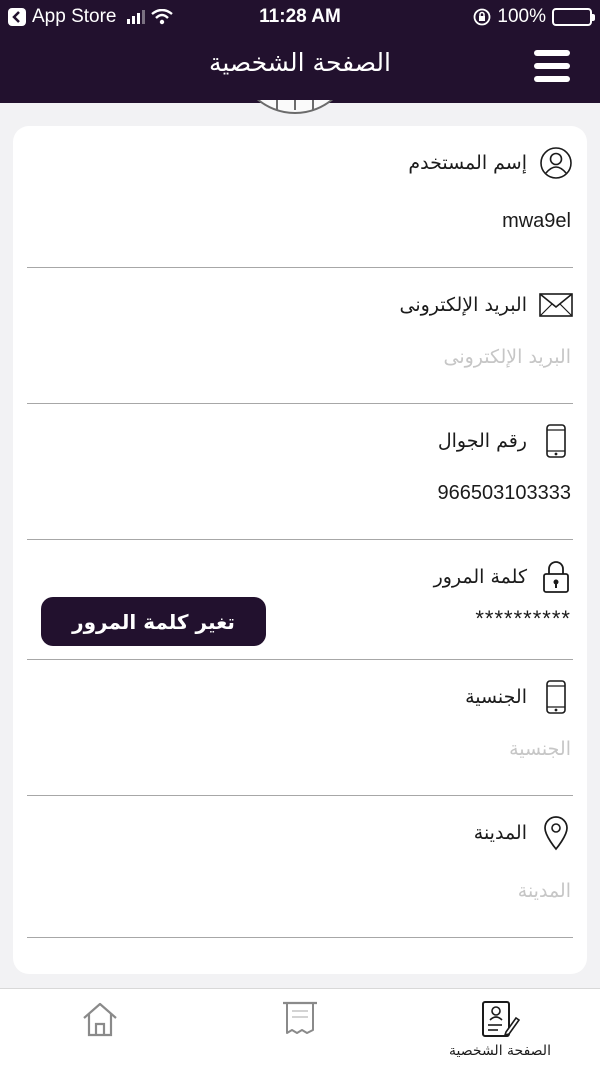  Describe the element at coordinates (556, 305) in the screenshot. I see `envelope-icon` at that location.